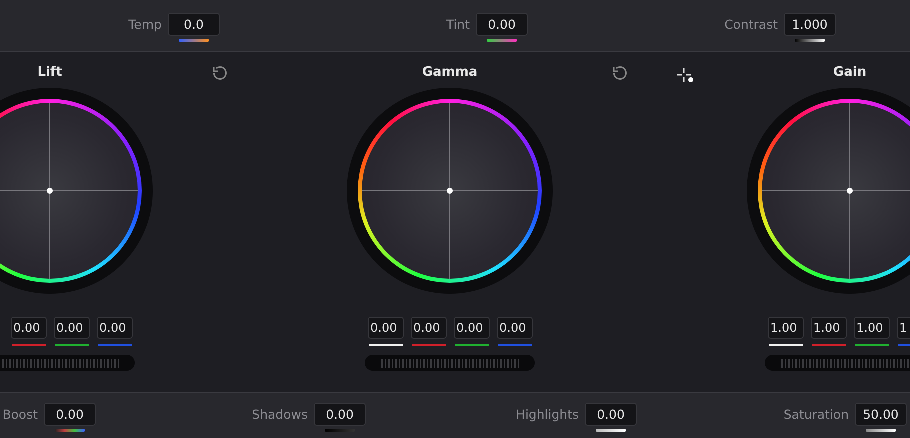 Image resolution: width=910 pixels, height=438 pixels. Describe the element at coordinates (547, 414) in the screenshot. I see `adjustment-label: Highlights` at that location.